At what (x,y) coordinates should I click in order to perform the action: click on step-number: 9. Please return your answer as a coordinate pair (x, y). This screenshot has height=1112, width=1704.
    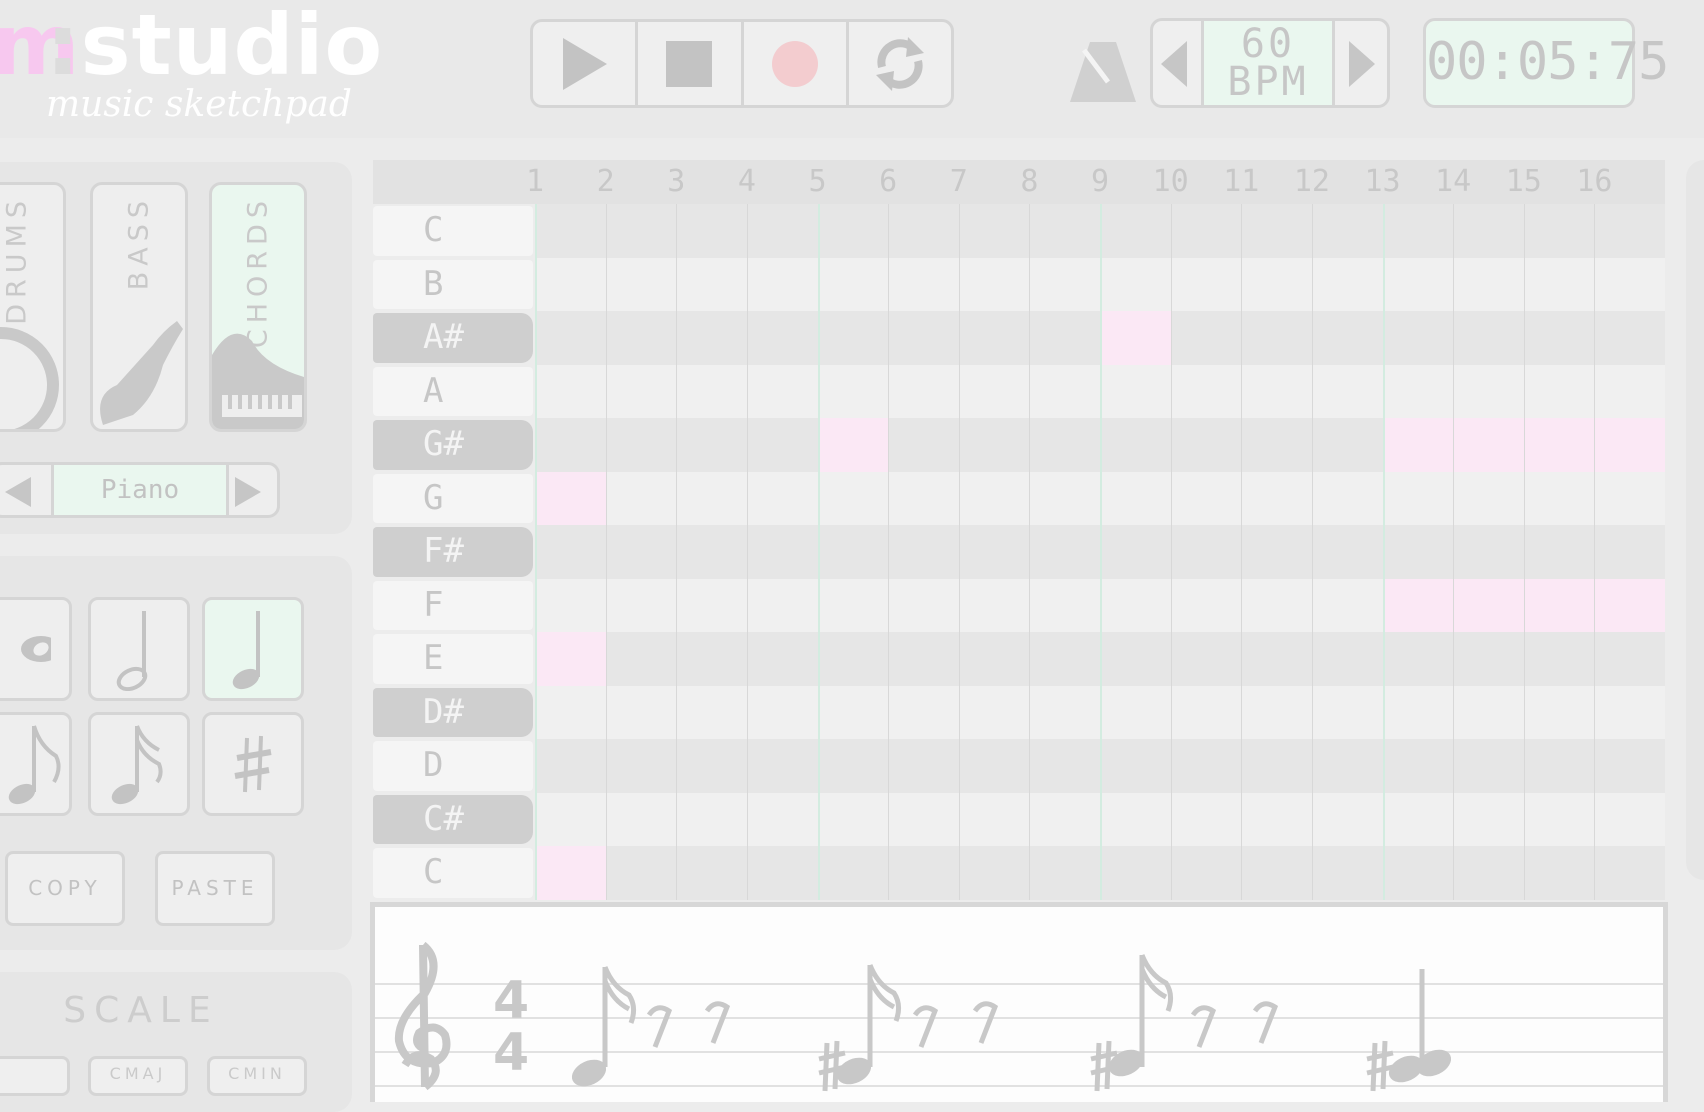
    Looking at the image, I should click on (1100, 181).